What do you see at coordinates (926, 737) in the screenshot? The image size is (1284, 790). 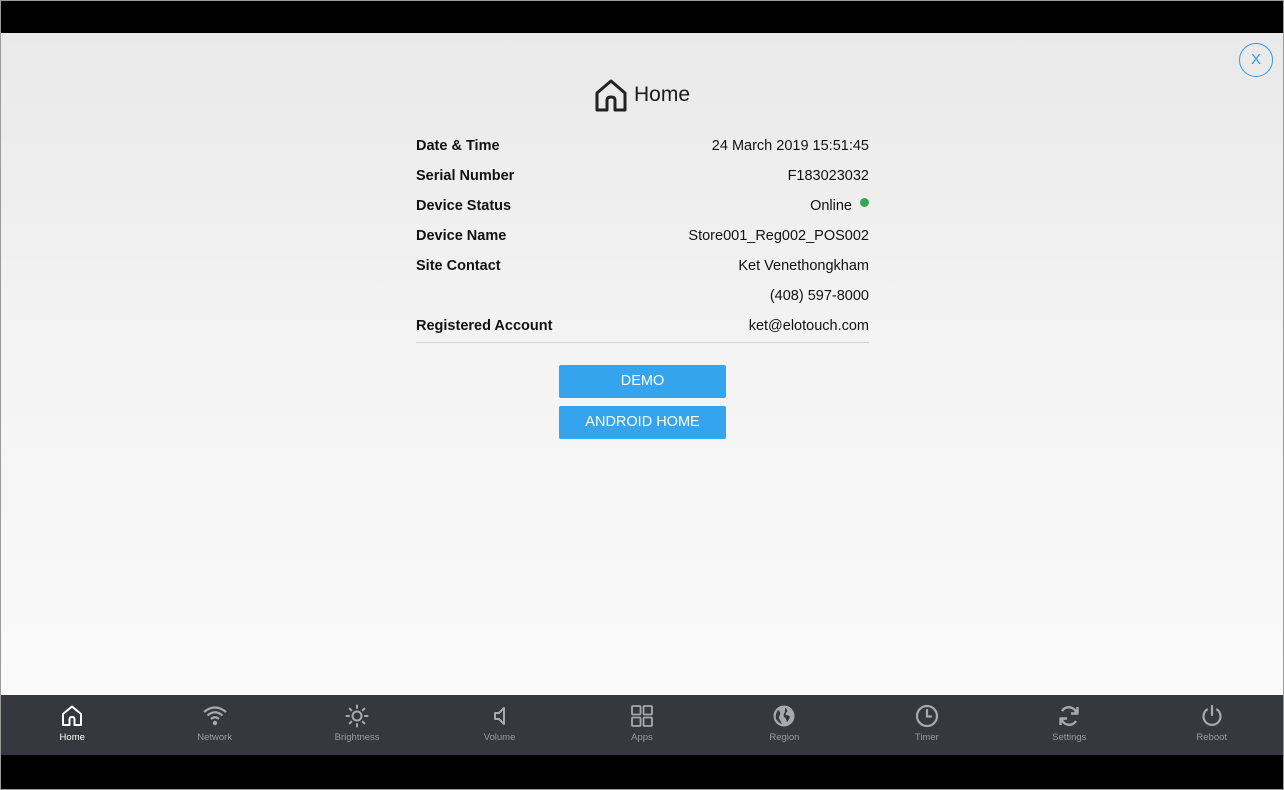 I see `nav-label-timer: Timer` at bounding box center [926, 737].